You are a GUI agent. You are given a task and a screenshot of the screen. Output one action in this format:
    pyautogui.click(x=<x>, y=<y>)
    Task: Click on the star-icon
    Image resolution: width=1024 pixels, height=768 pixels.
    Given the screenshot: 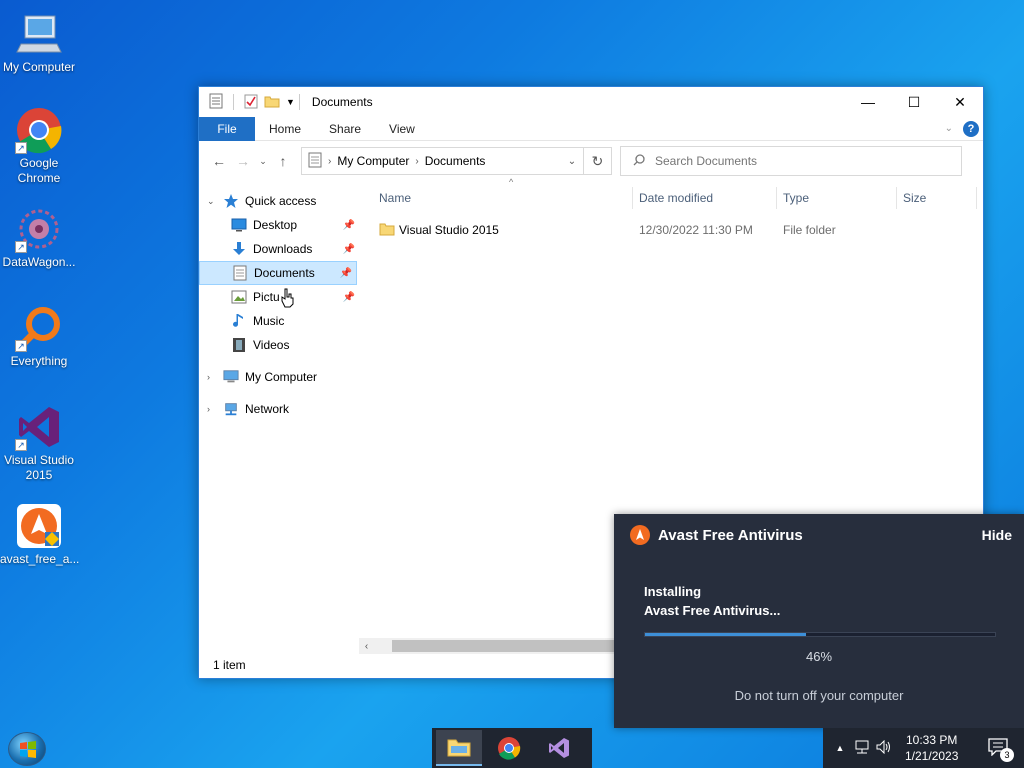 What is the action you would take?
    pyautogui.click(x=231, y=201)
    